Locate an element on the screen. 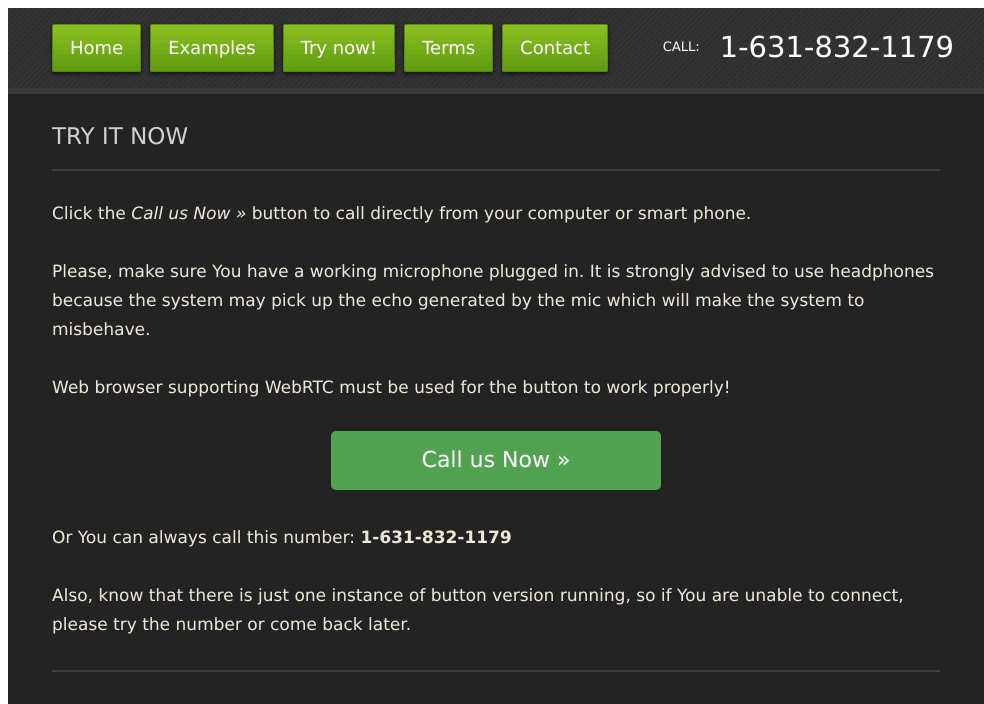 This screenshot has width=984, height=704. nav-button: Contact is located at coordinates (555, 48).